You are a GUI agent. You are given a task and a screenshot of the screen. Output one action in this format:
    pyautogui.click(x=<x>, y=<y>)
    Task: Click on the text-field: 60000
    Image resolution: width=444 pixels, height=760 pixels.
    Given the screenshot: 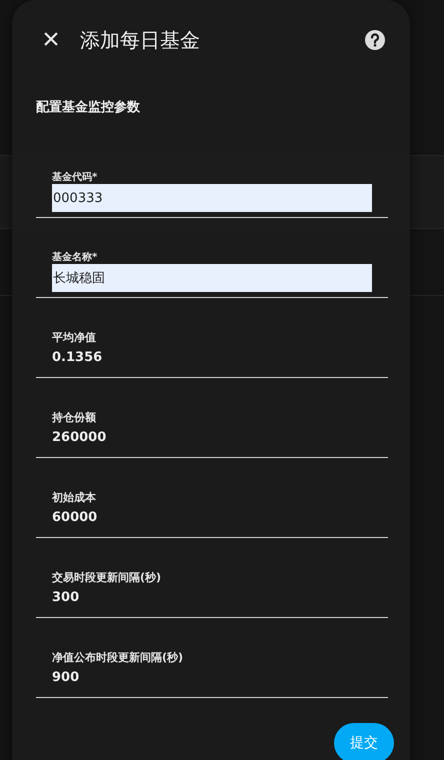 What is the action you would take?
    pyautogui.click(x=202, y=517)
    